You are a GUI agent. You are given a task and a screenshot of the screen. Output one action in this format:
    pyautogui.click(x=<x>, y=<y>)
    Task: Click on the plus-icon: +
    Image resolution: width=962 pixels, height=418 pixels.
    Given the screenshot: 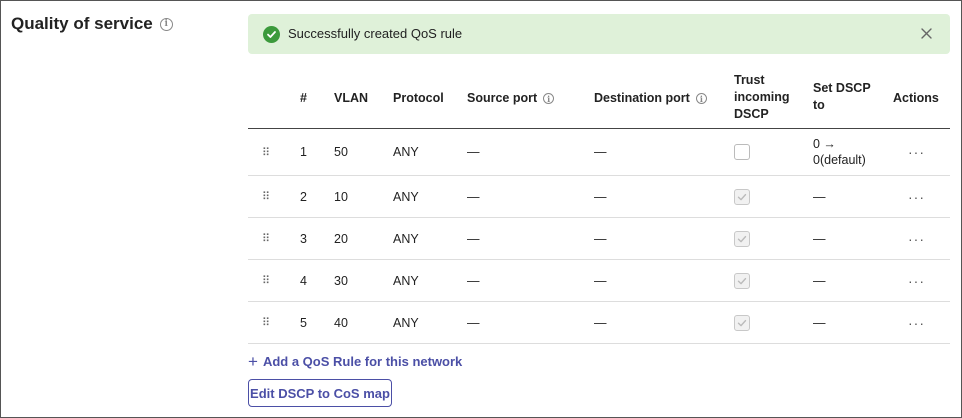 What is the action you would take?
    pyautogui.click(x=253, y=361)
    